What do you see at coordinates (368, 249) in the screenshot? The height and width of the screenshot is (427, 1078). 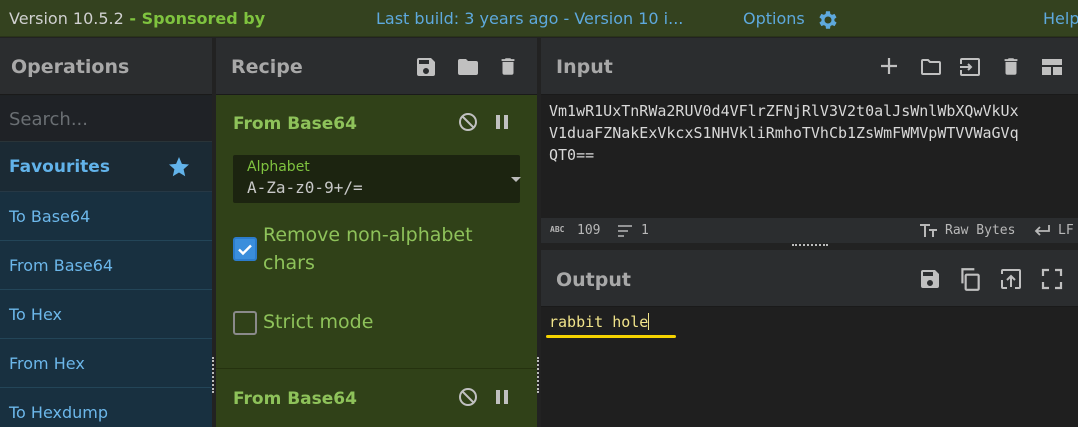 I see `remove-nonalphabet-label: Remove non-alphabet chars` at bounding box center [368, 249].